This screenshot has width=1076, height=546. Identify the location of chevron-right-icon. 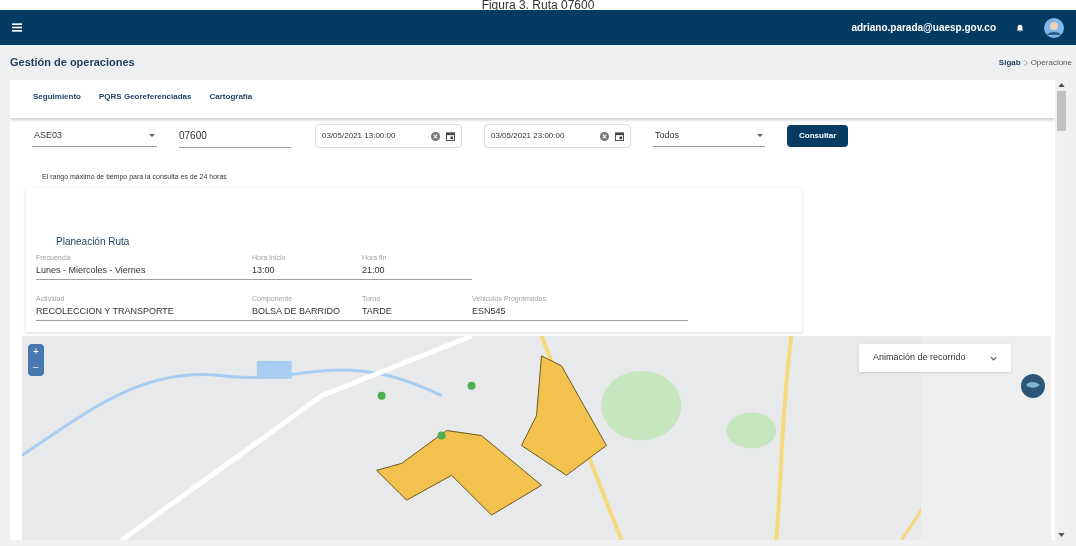
(1025, 62).